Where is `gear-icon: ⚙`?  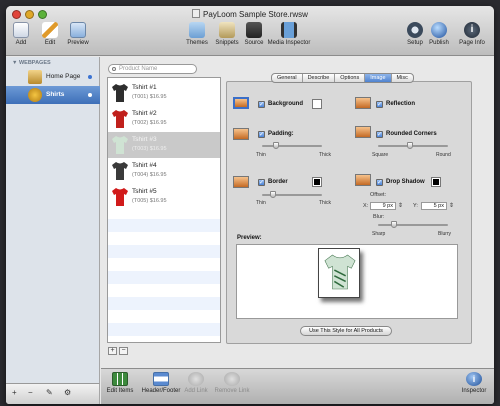 gear-icon: ⚙ is located at coordinates (67, 392).